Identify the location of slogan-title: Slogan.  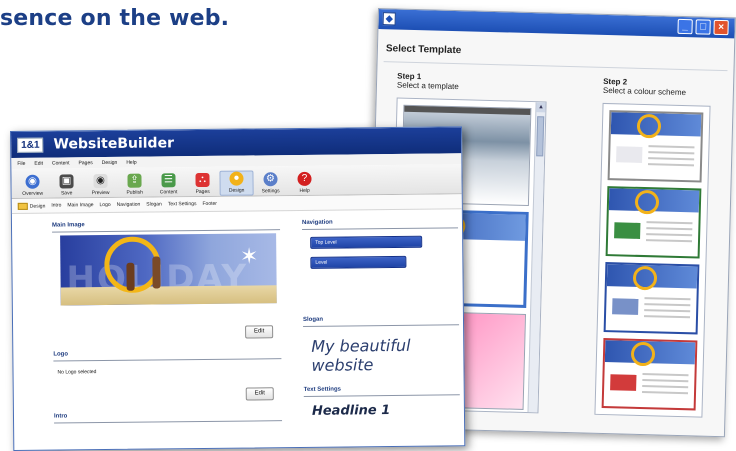
(313, 319).